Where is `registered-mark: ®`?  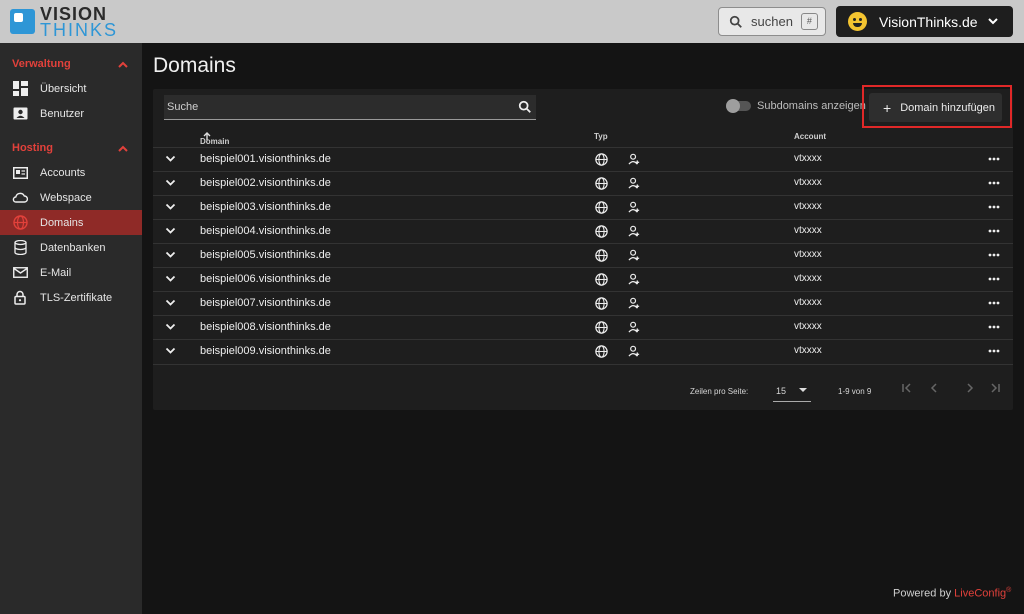 registered-mark: ® is located at coordinates (1009, 590).